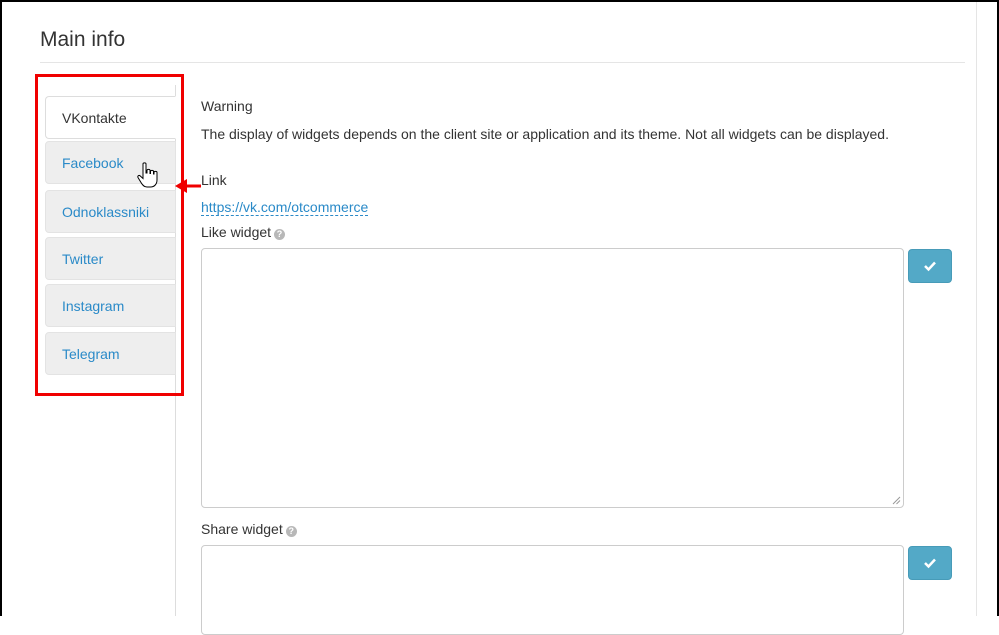  What do you see at coordinates (188, 186) in the screenshot?
I see `annotation-arrow` at bounding box center [188, 186].